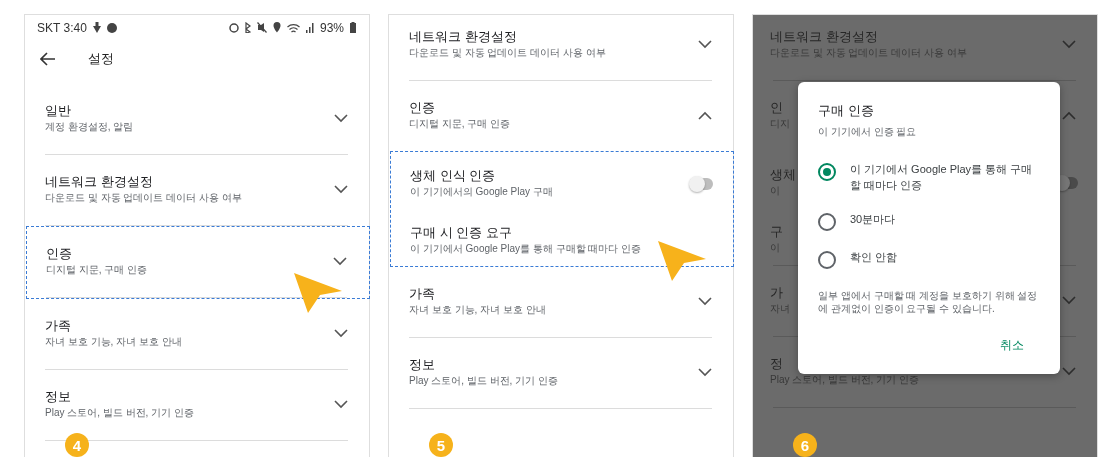 The width and height of the screenshot is (1100, 457). Describe the element at coordinates (705, 115) in the screenshot. I see `chevron-up-icon` at that location.